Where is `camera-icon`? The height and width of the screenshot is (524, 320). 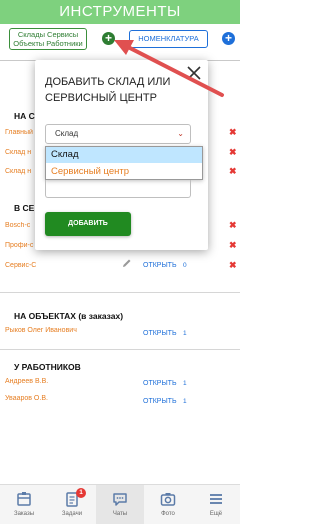
camera-icon is located at coordinates (168, 499).